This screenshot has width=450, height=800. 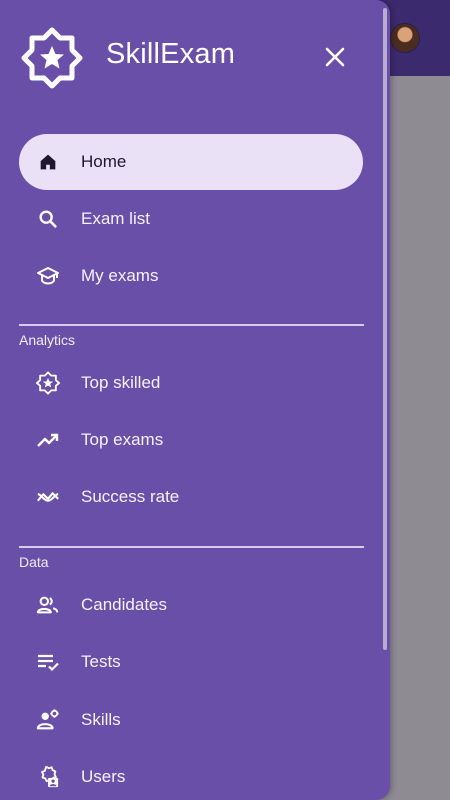 What do you see at coordinates (48, 162) in the screenshot?
I see `home-icon` at bounding box center [48, 162].